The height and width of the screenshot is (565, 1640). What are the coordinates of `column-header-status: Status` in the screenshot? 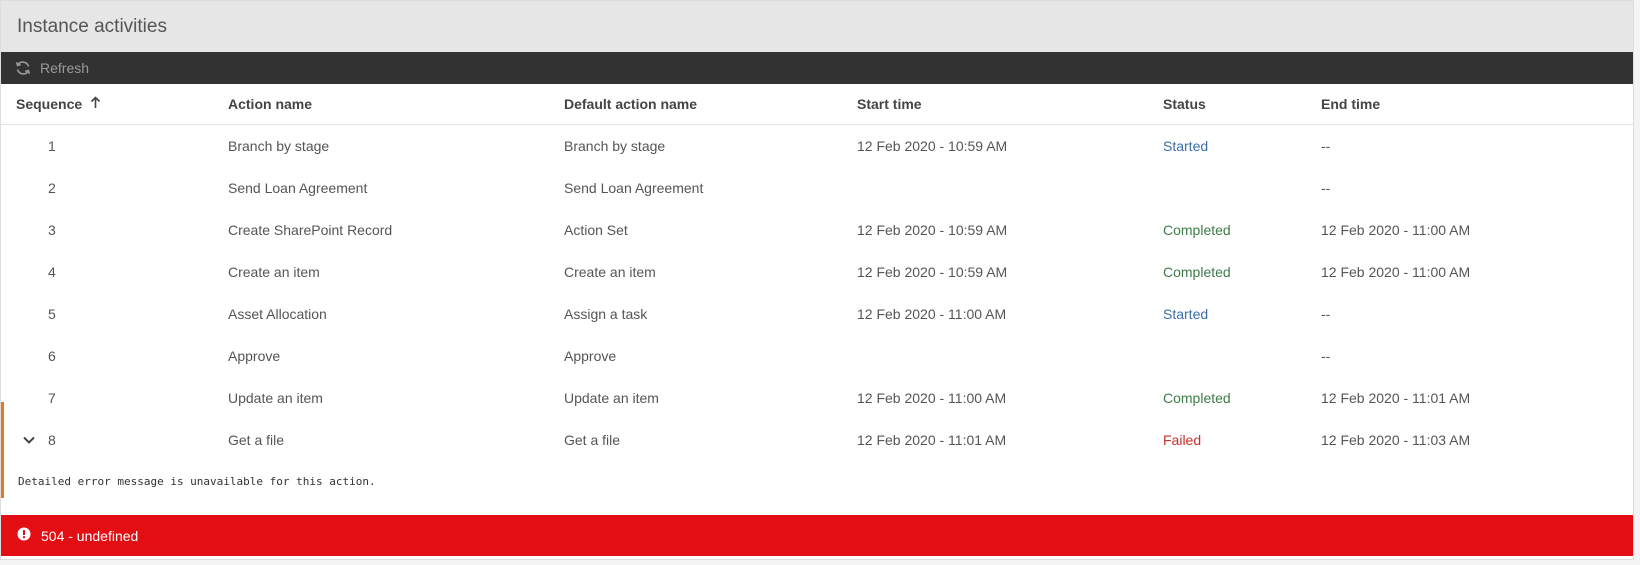 It's located at (1242, 104).